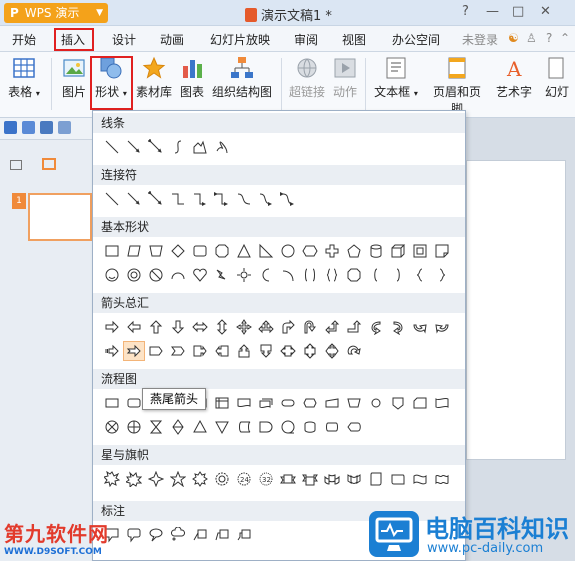  What do you see at coordinates (442, 251) in the screenshot?
I see `folded-corner-shape` at bounding box center [442, 251].